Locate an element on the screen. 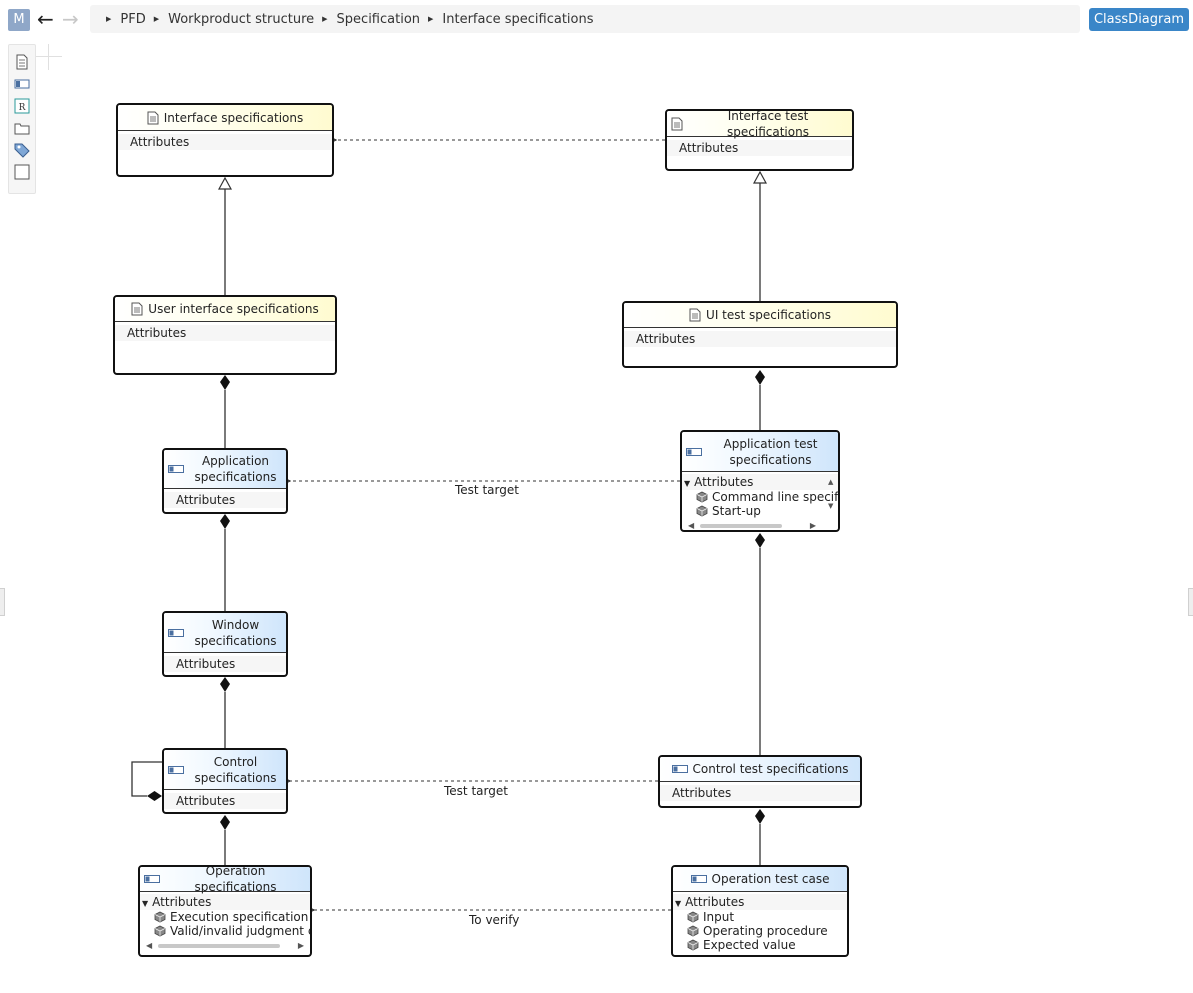  class-title: Application test specifications is located at coordinates (770, 451).